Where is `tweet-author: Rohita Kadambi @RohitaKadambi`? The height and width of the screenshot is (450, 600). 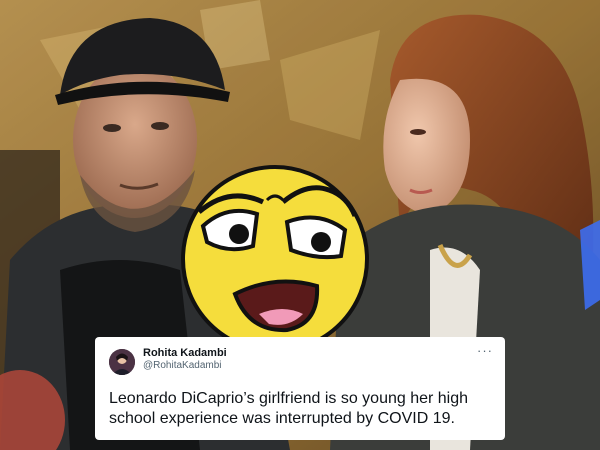 tweet-author: Rohita Kadambi @RohitaKadambi is located at coordinates (185, 359).